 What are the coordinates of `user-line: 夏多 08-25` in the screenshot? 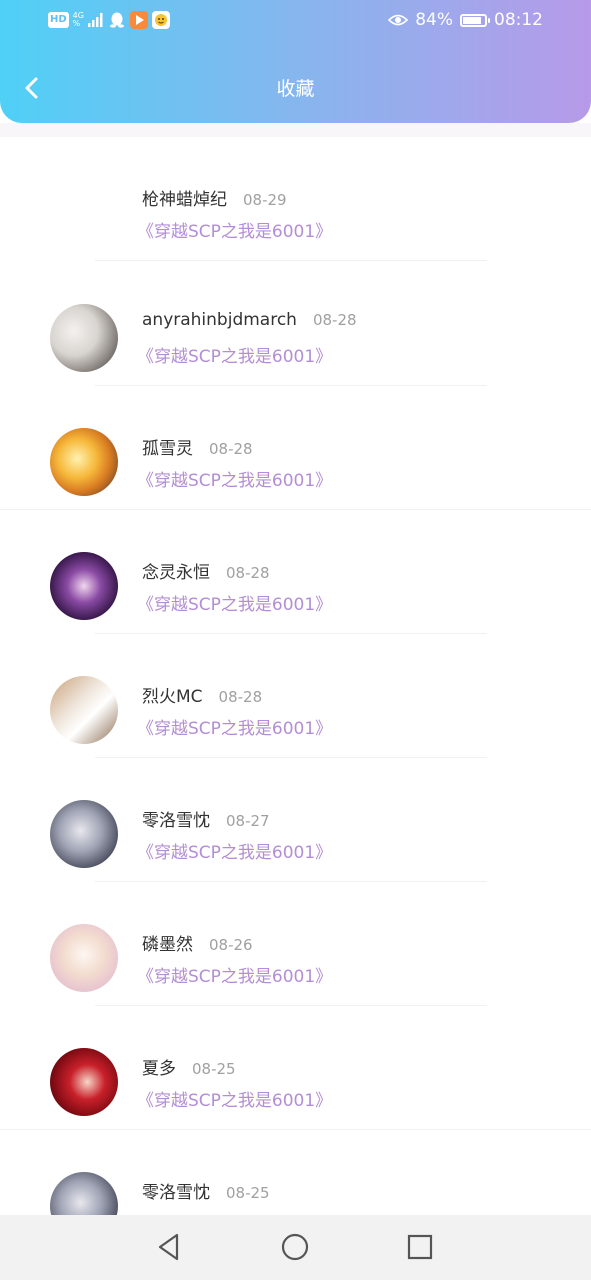 It's located at (189, 1066).